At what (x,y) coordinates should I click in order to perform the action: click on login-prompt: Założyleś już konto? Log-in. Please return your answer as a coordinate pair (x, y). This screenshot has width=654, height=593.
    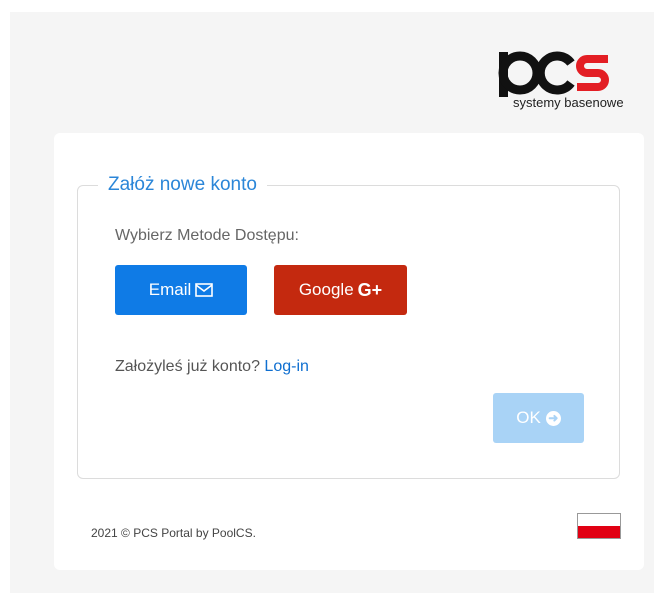
    Looking at the image, I should click on (212, 367).